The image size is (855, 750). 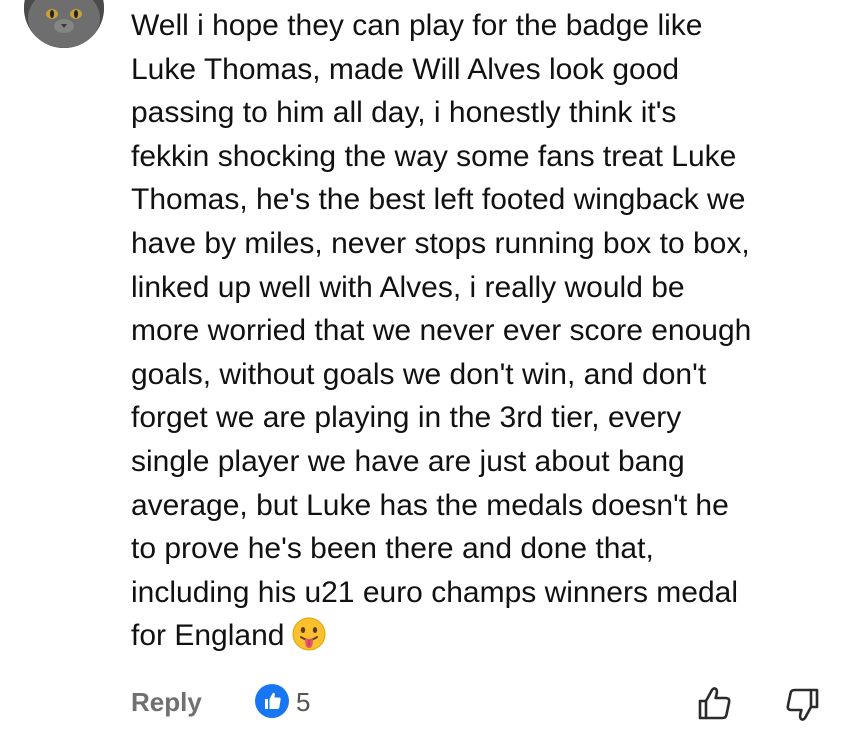 I want to click on comment-line: to prove he's been there and done that,, so click(x=392, y=549).